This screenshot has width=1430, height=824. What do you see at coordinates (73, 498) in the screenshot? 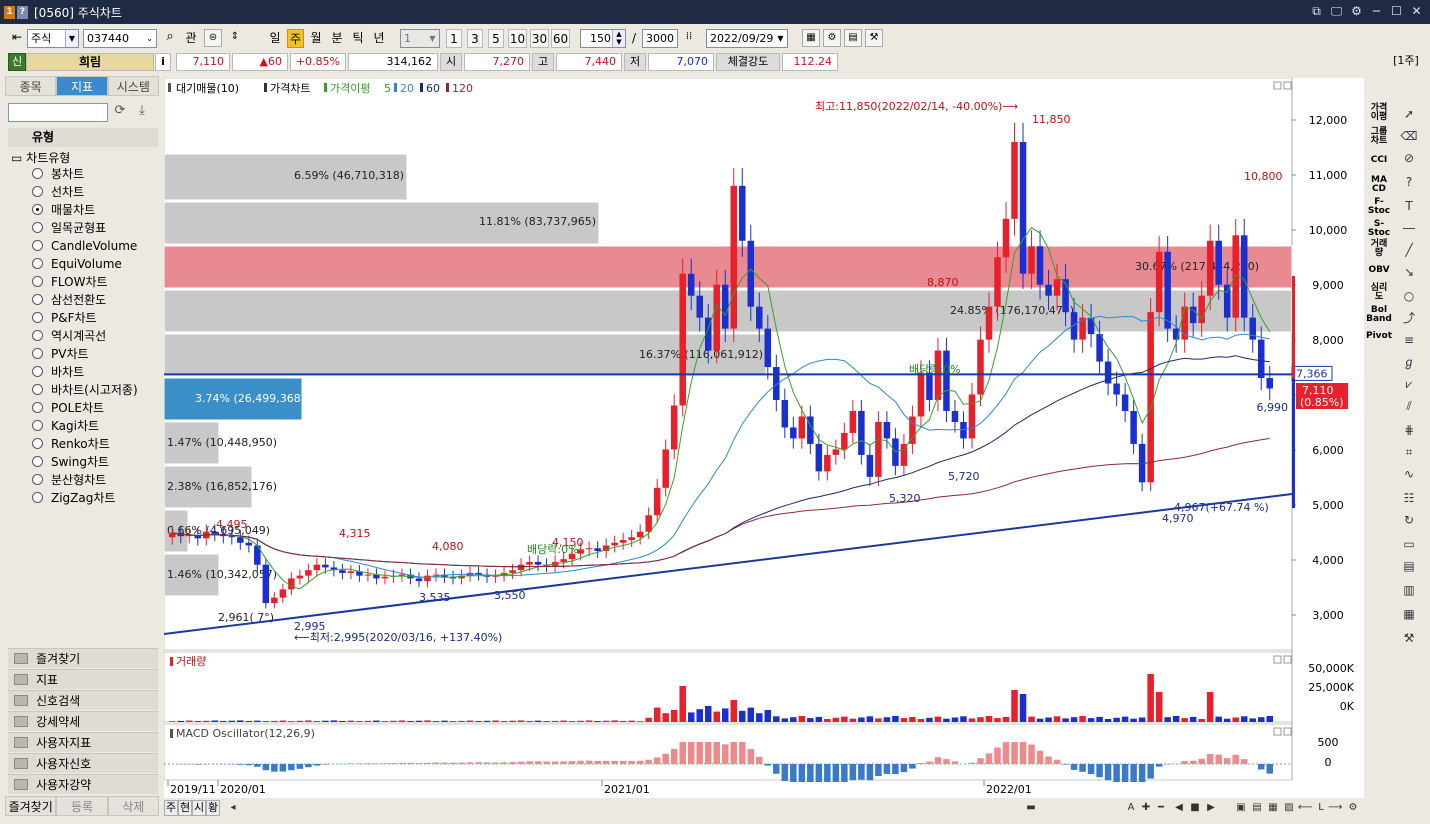
I see `chart-type-option: ZigZag차트` at bounding box center [73, 498].